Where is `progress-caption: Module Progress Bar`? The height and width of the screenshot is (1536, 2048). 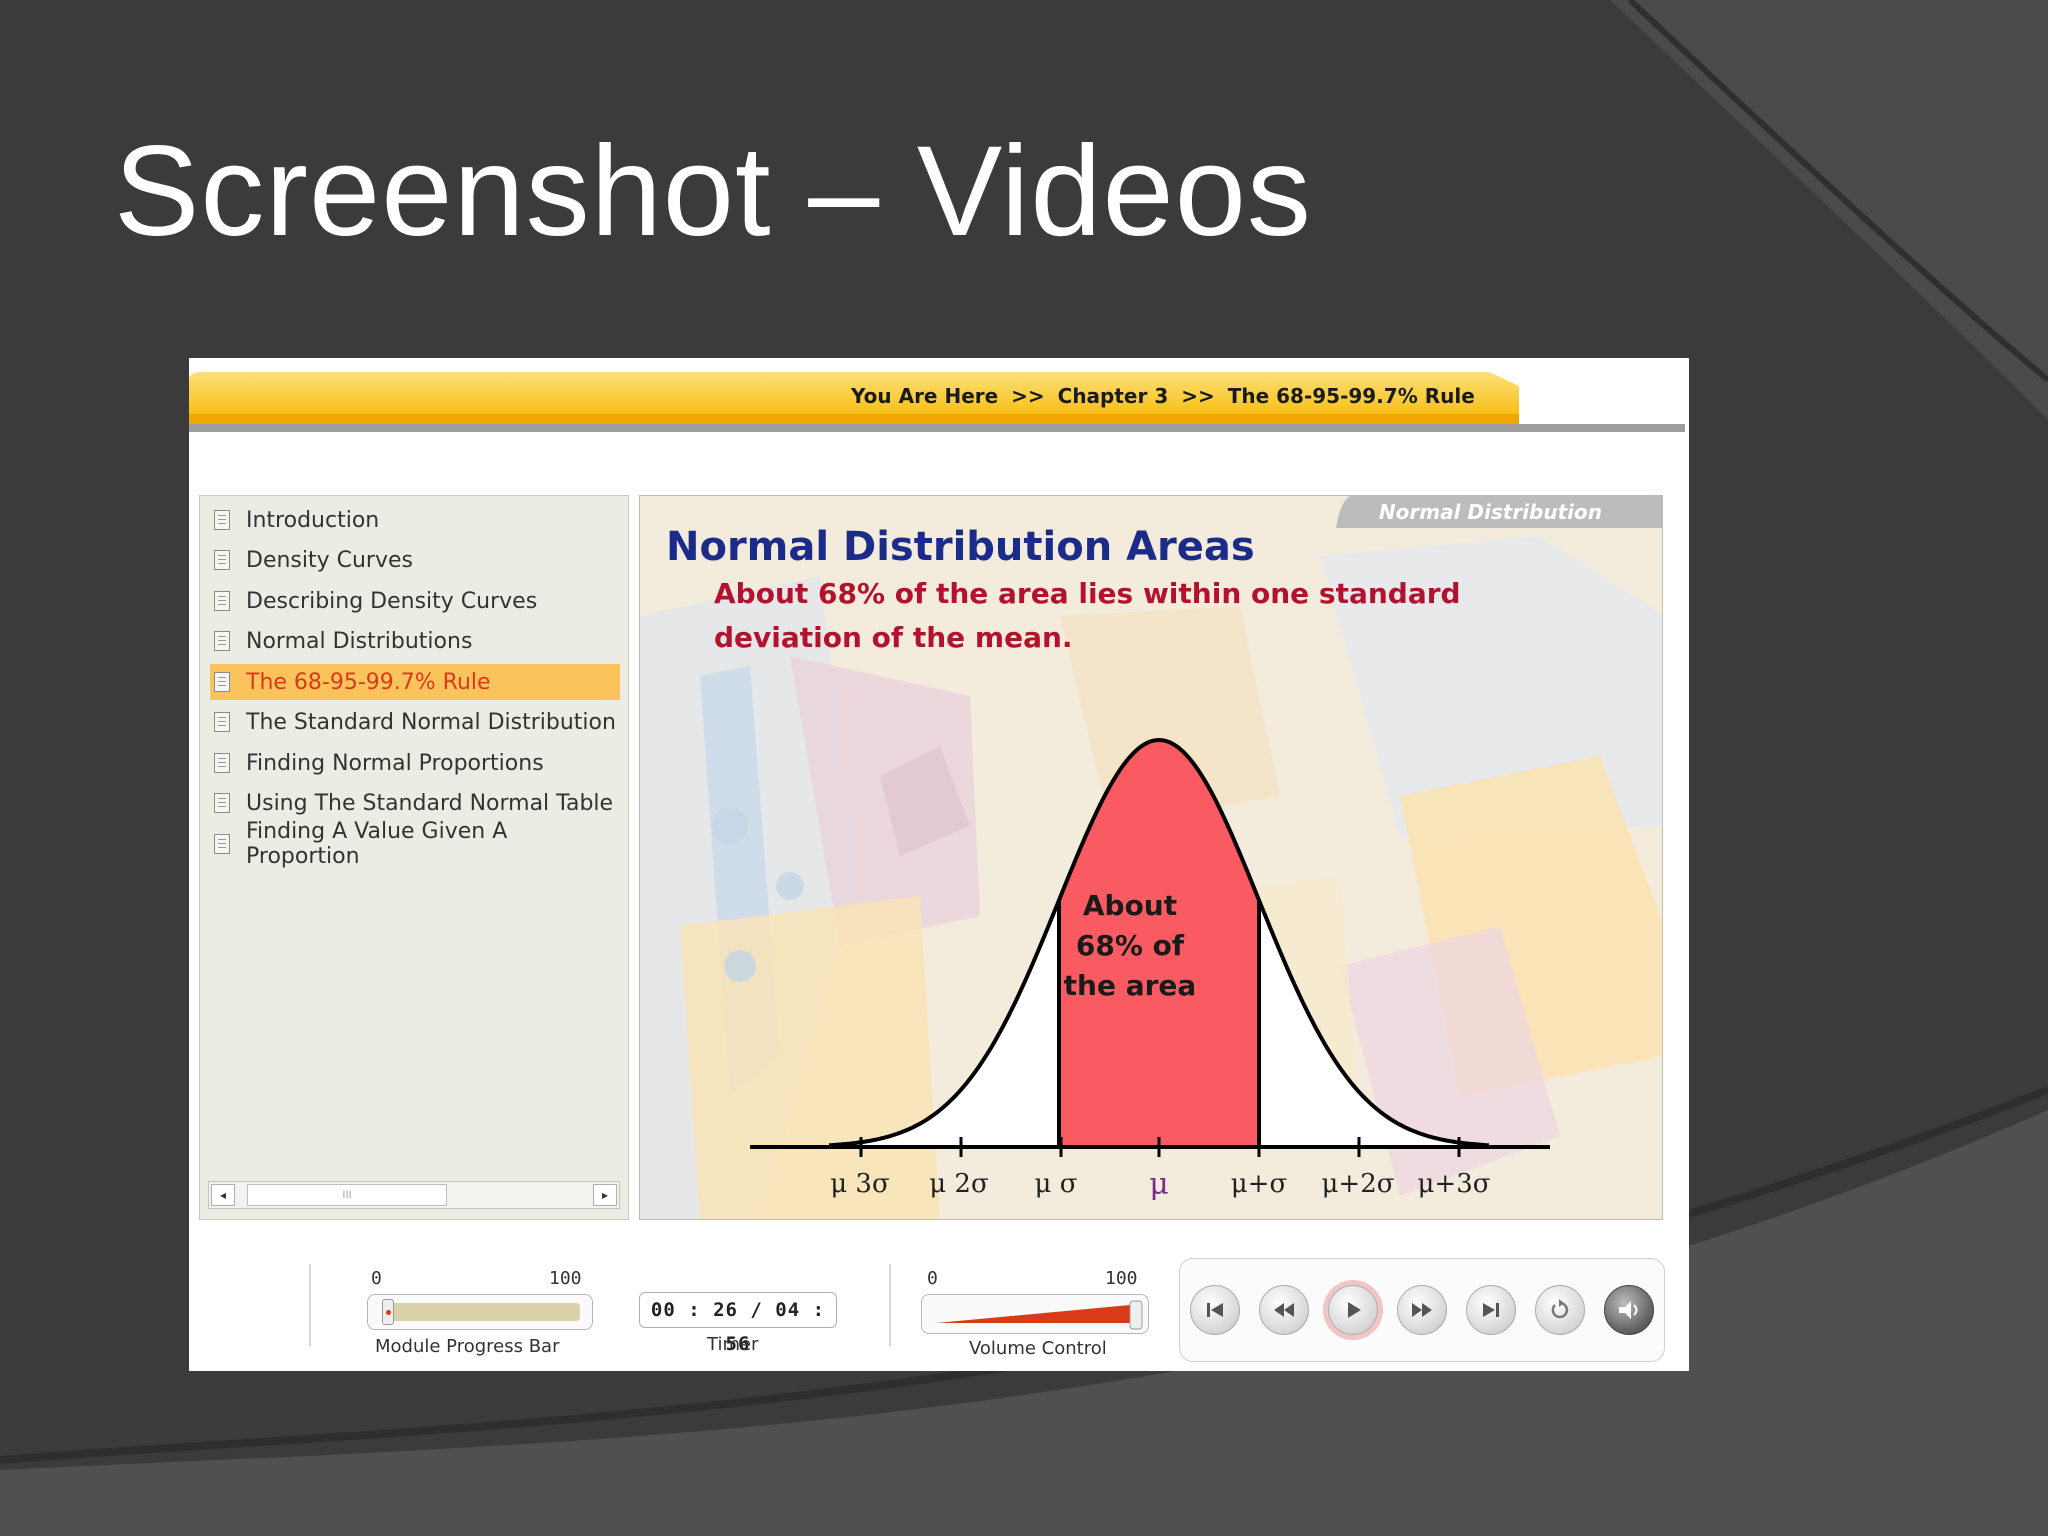
progress-caption: Module Progress Bar is located at coordinates (467, 1346).